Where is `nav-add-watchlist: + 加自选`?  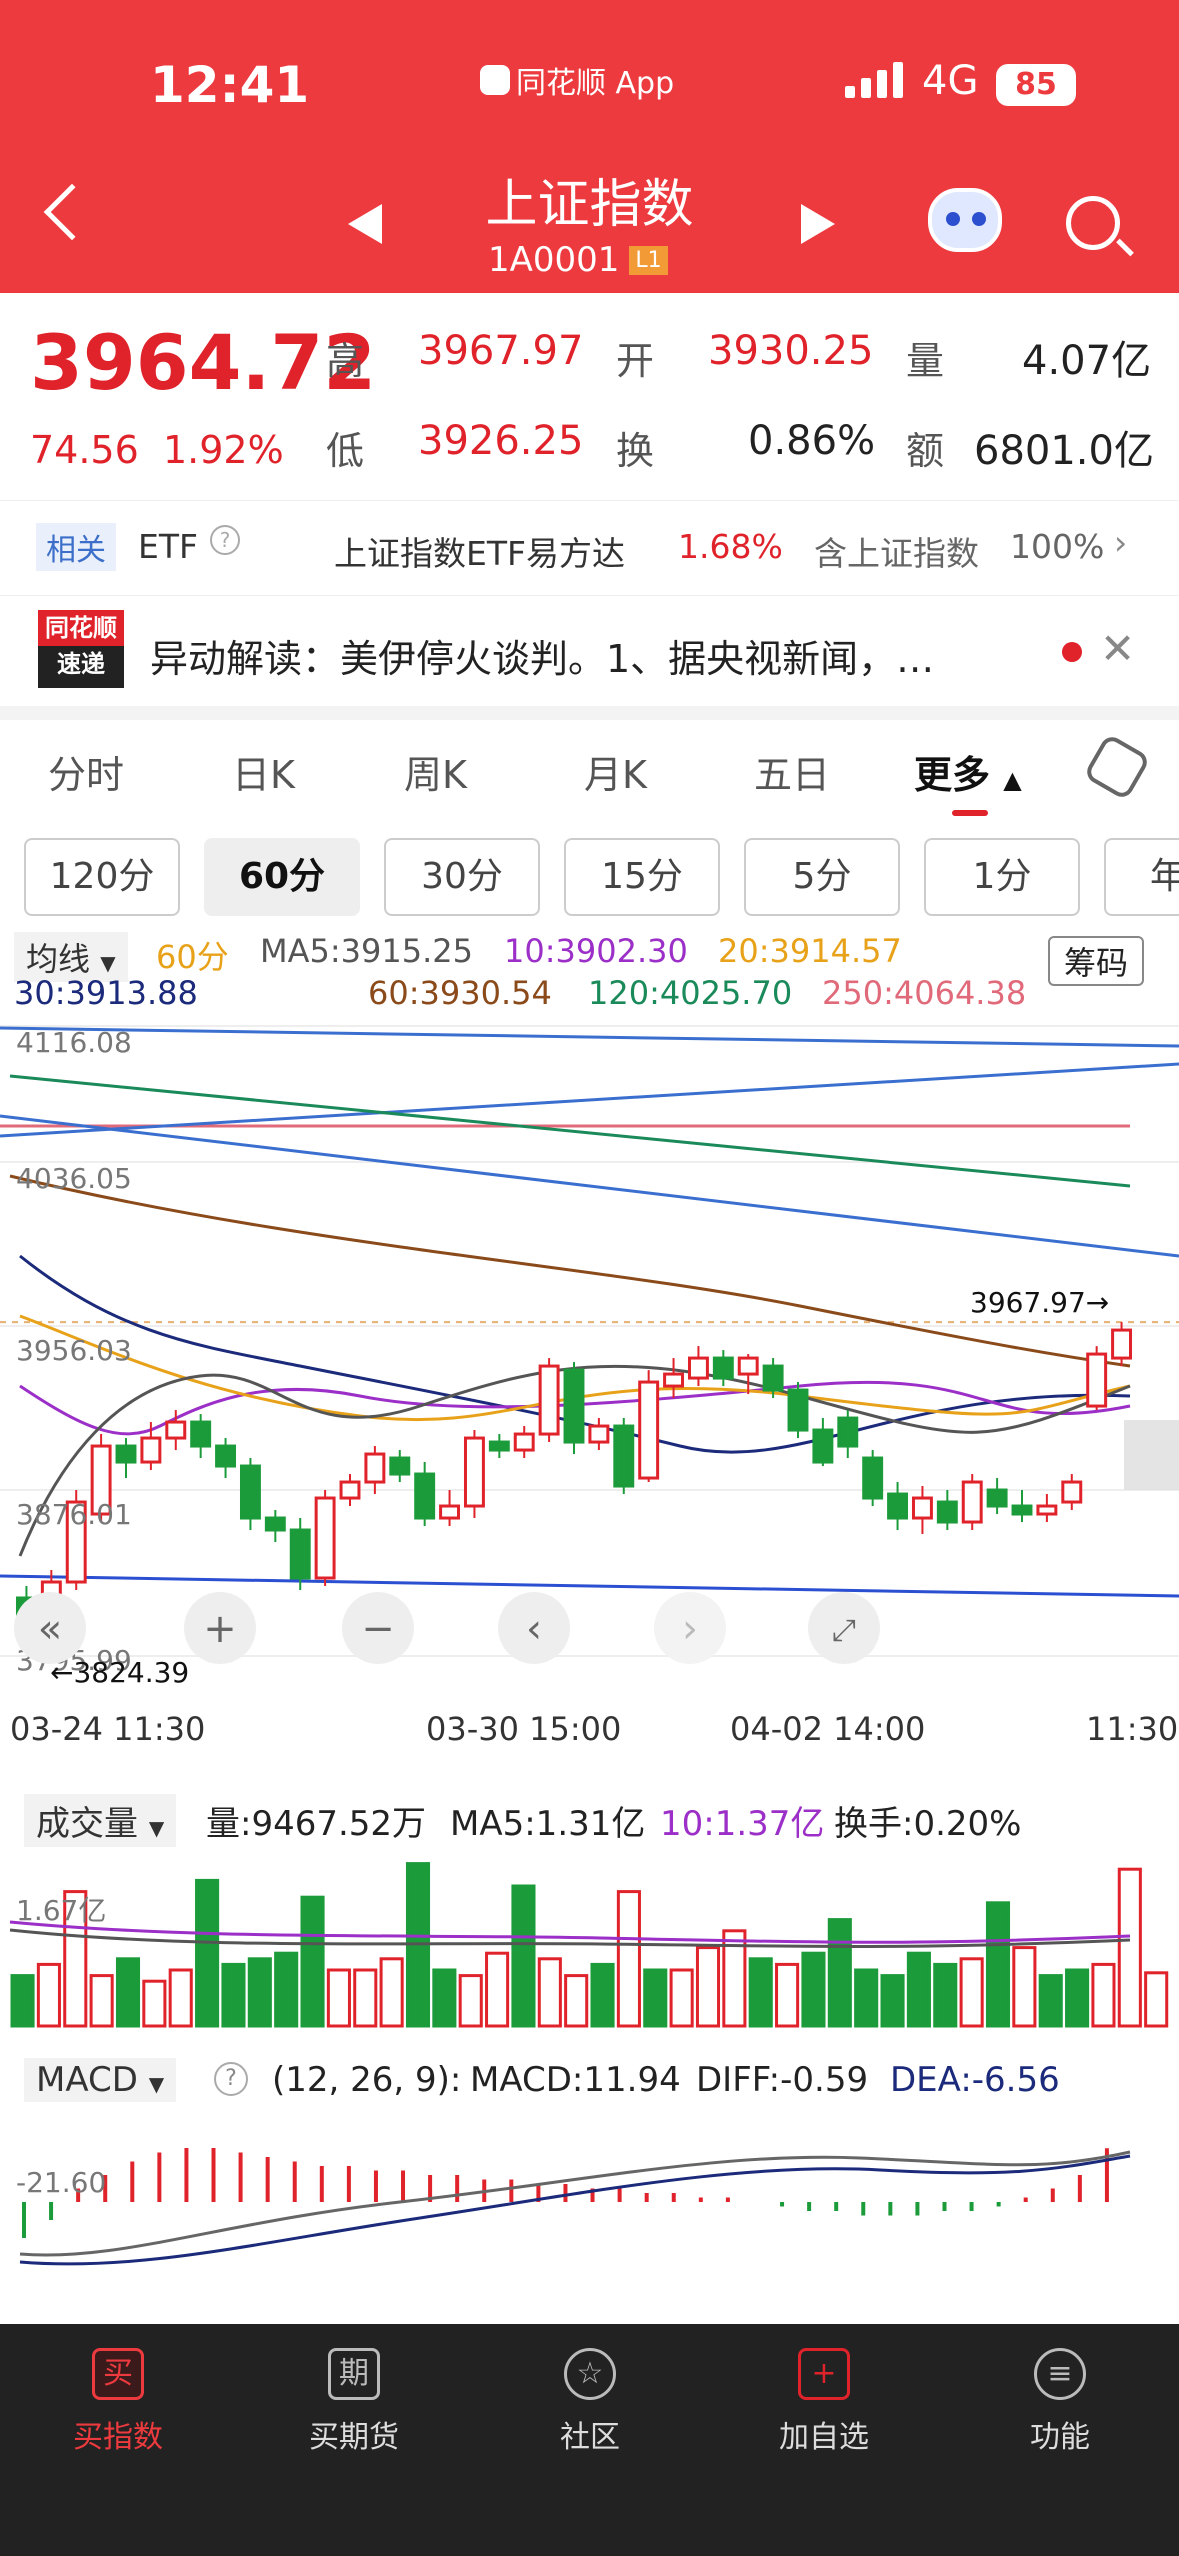
nav-add-watchlist: + 加自选 is located at coordinates (824, 2402).